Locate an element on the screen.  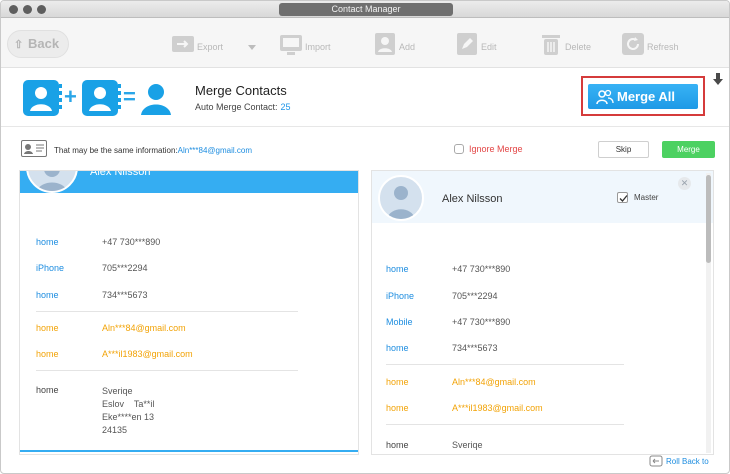
edit-icon is located at coordinates (467, 44).